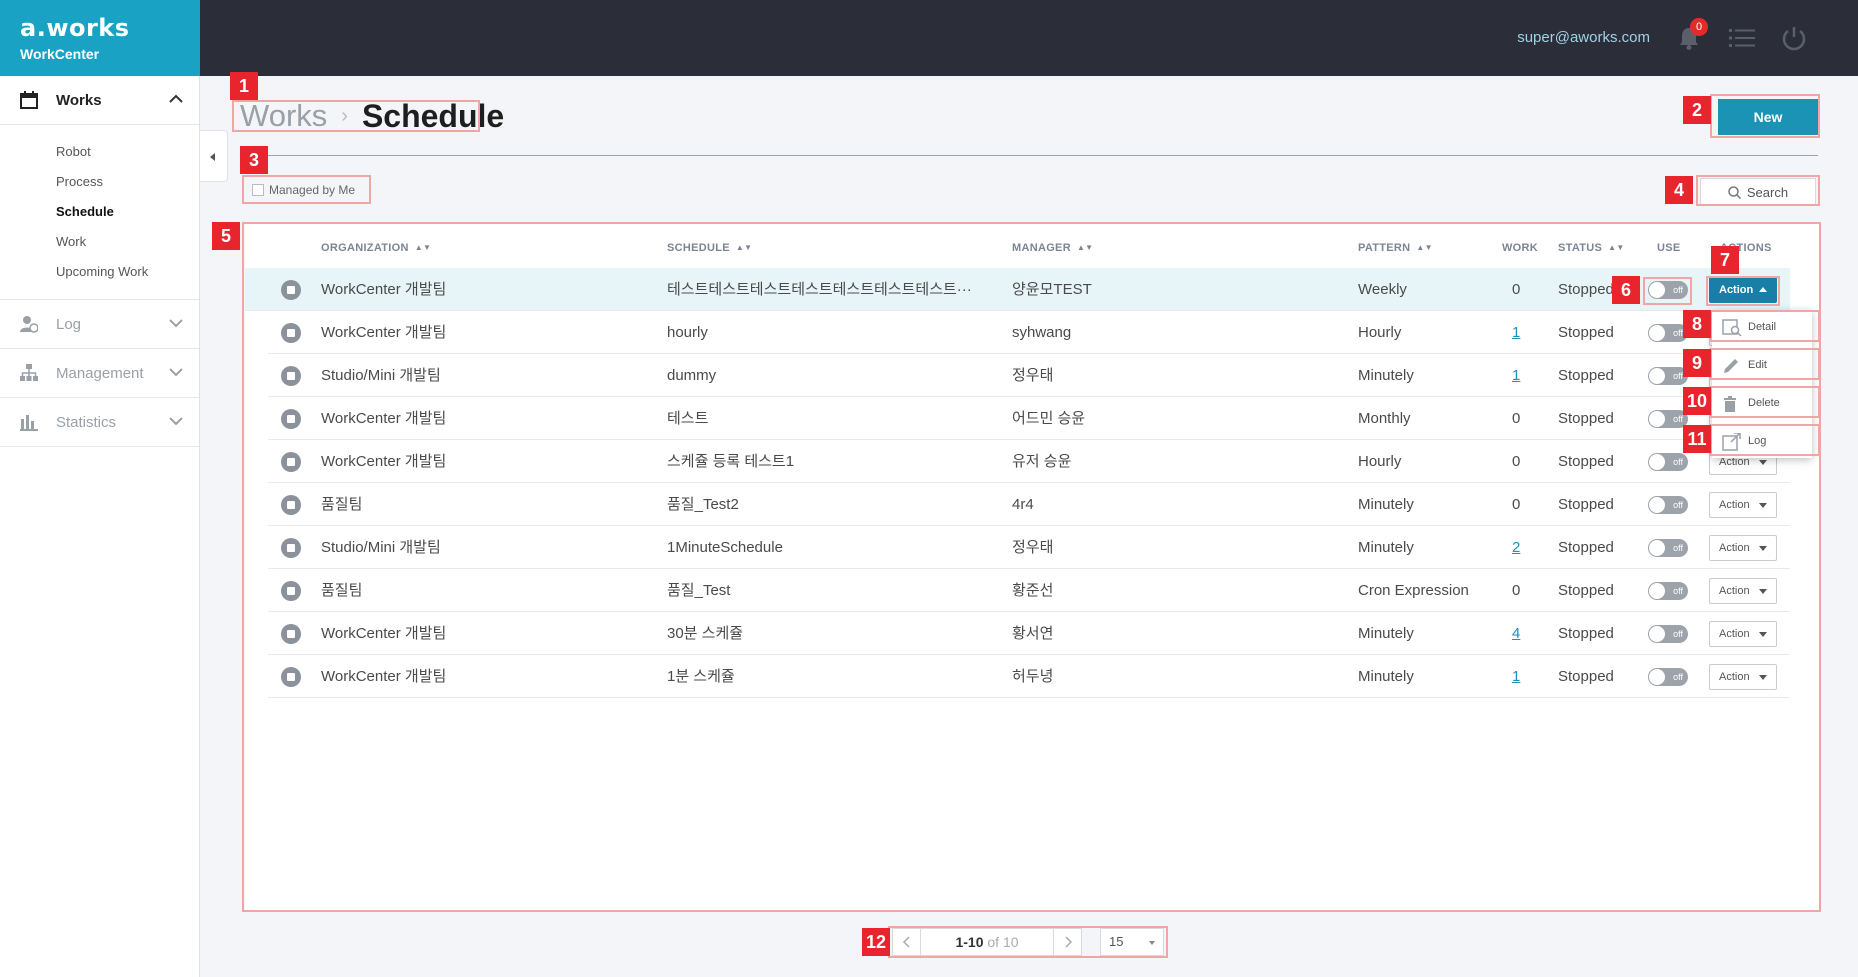 Image resolution: width=1858 pixels, height=977 pixels. What do you see at coordinates (1762, 328) in the screenshot?
I see `menu-item-detail: Detail` at bounding box center [1762, 328].